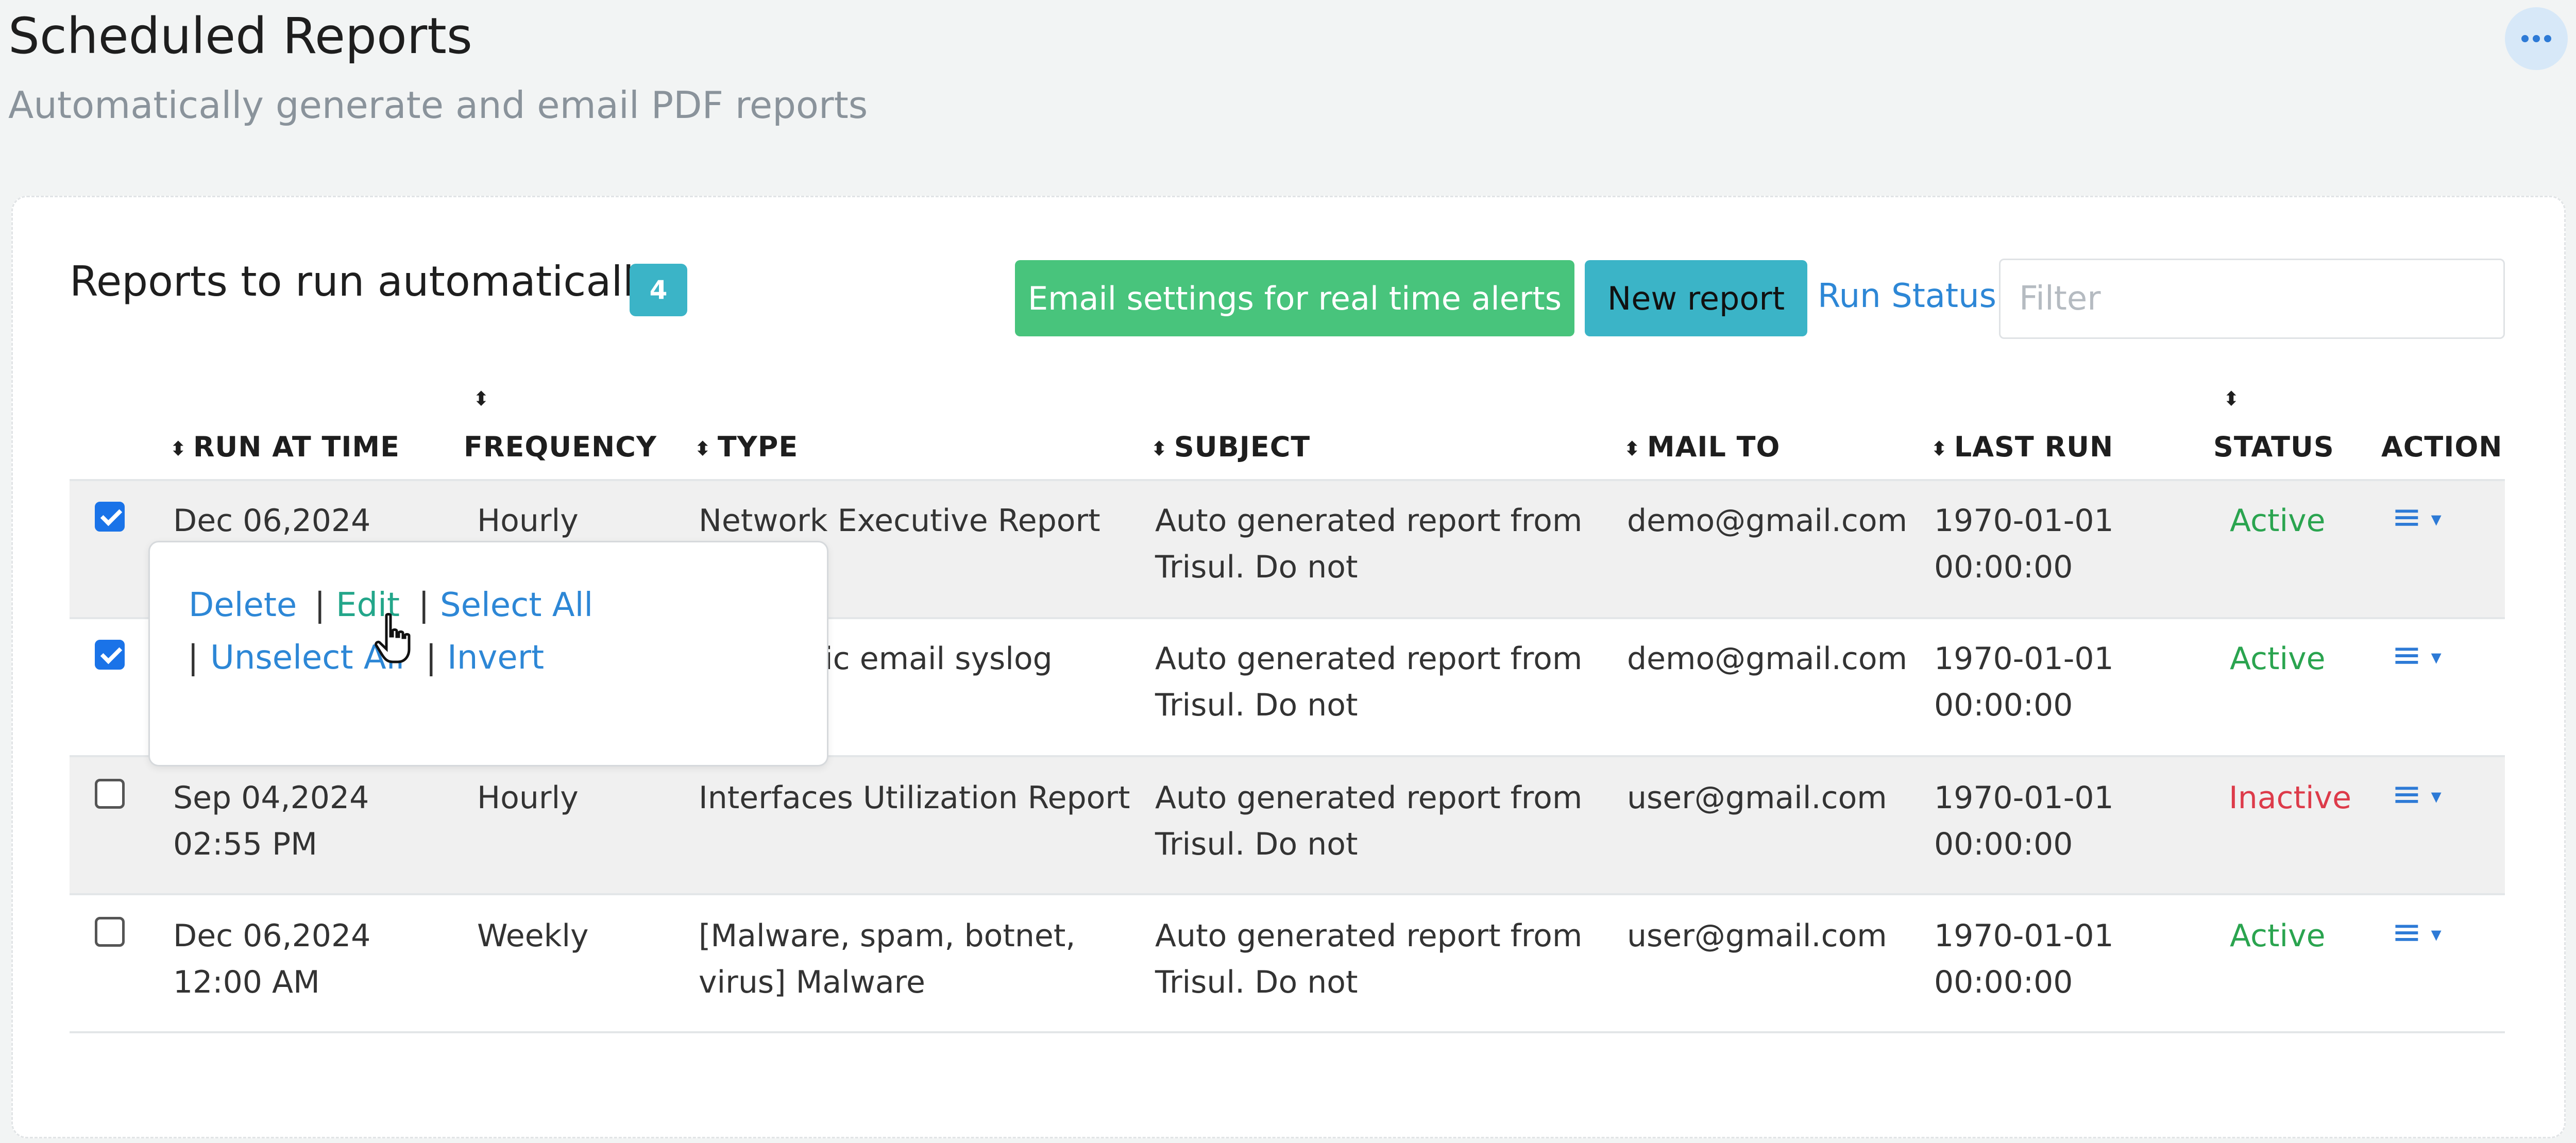 This screenshot has height=1143, width=2576. I want to click on new-report-button: New report, so click(1696, 298).